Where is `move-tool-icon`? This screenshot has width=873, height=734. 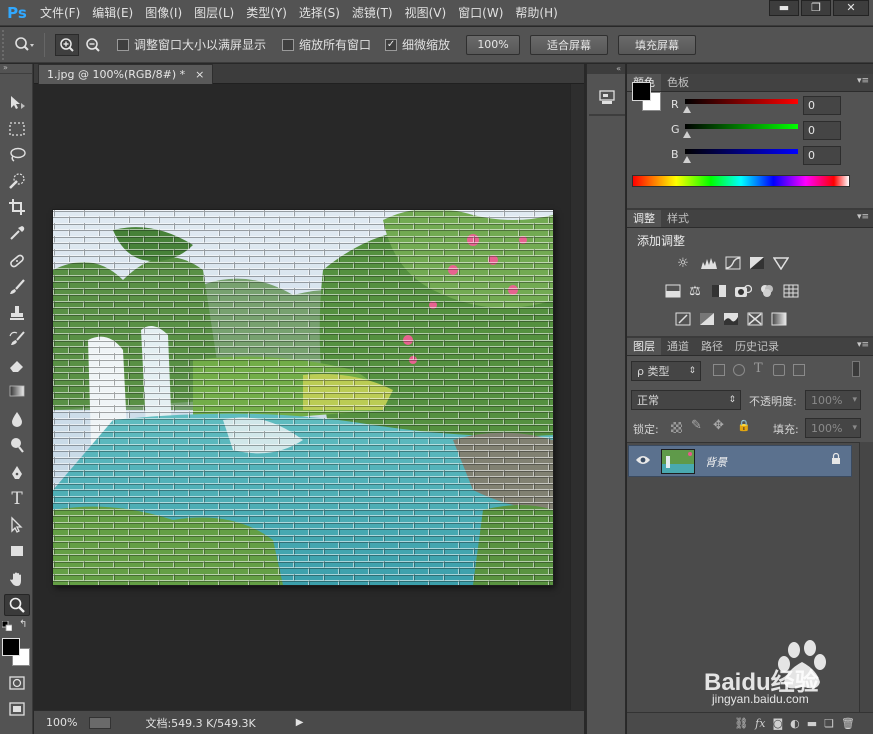
move-tool-icon is located at coordinates (17, 103).